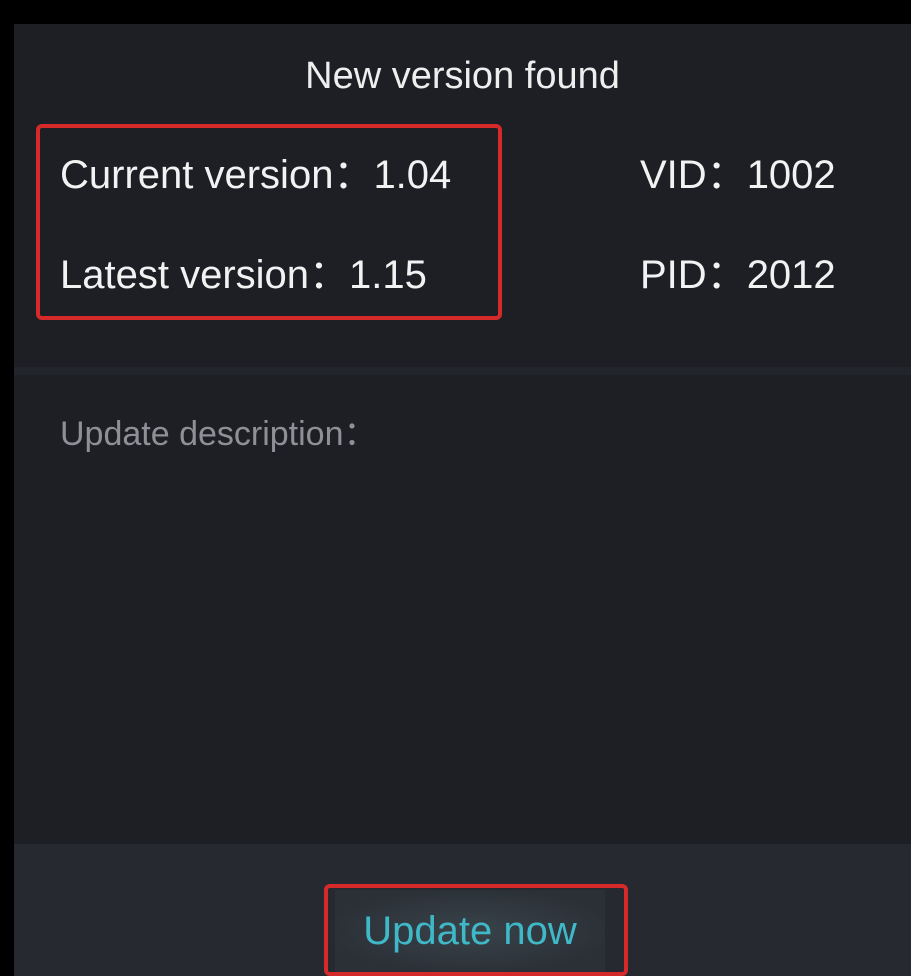 The width and height of the screenshot is (911, 976). Describe the element at coordinates (462, 371) in the screenshot. I see `section-divider` at that location.